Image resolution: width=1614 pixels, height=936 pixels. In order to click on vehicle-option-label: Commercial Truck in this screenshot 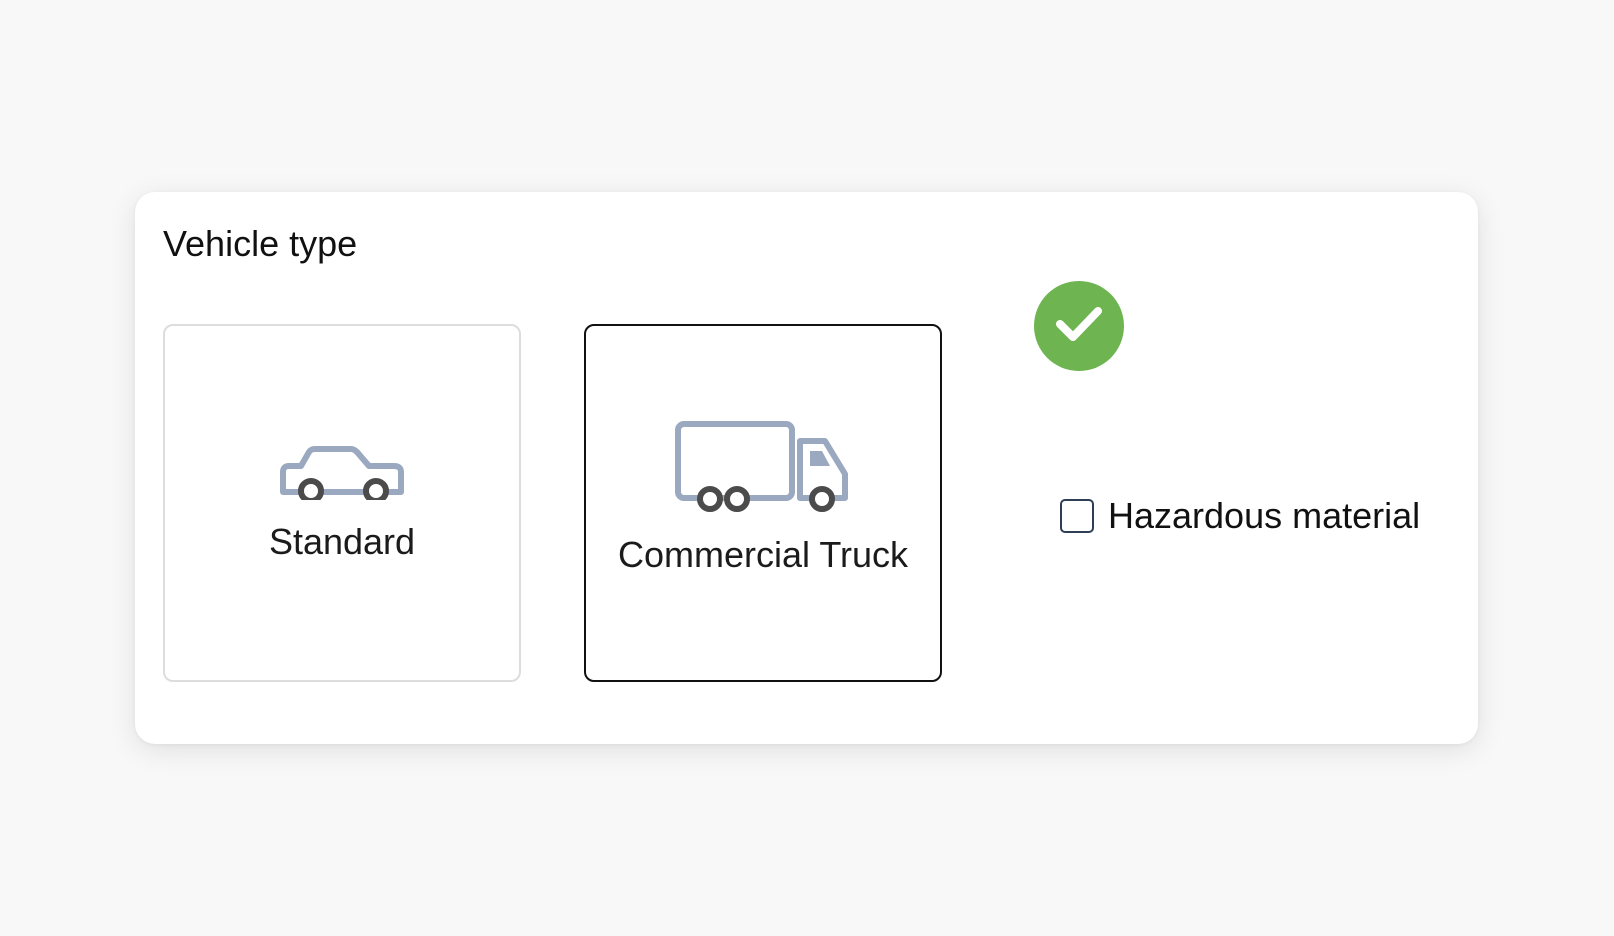, I will do `click(763, 554)`.